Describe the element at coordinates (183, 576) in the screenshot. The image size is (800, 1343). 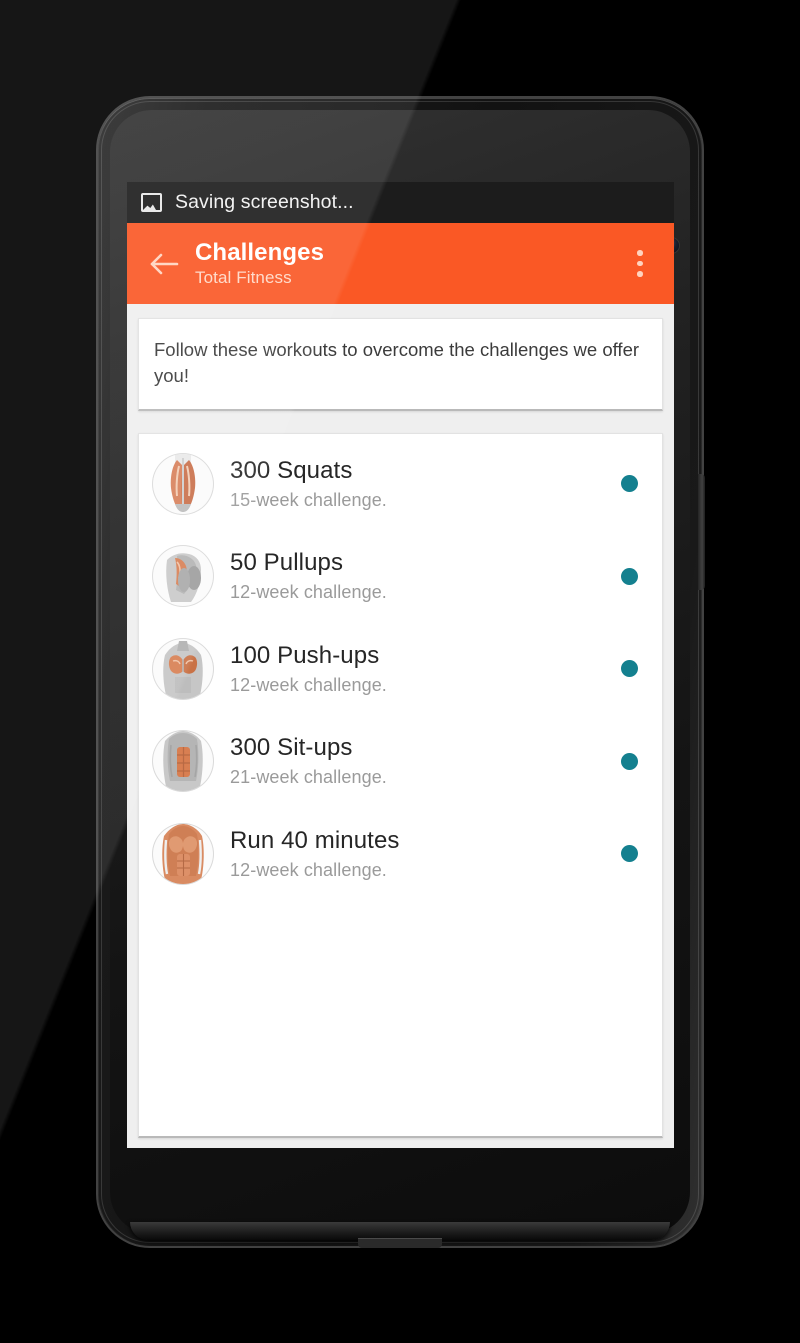
I see `back-lats-muscle-icon` at that location.